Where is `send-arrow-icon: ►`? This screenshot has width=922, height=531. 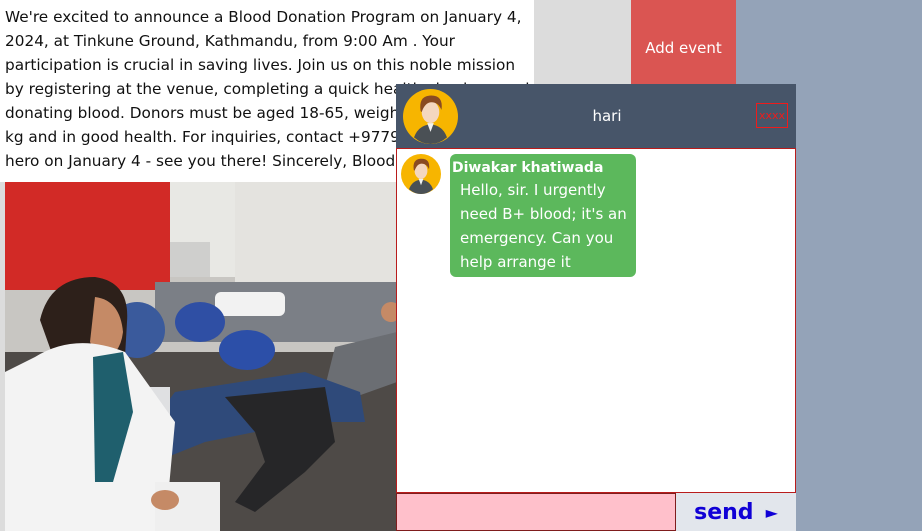
send-arrow-icon: ► is located at coordinates (771, 512).